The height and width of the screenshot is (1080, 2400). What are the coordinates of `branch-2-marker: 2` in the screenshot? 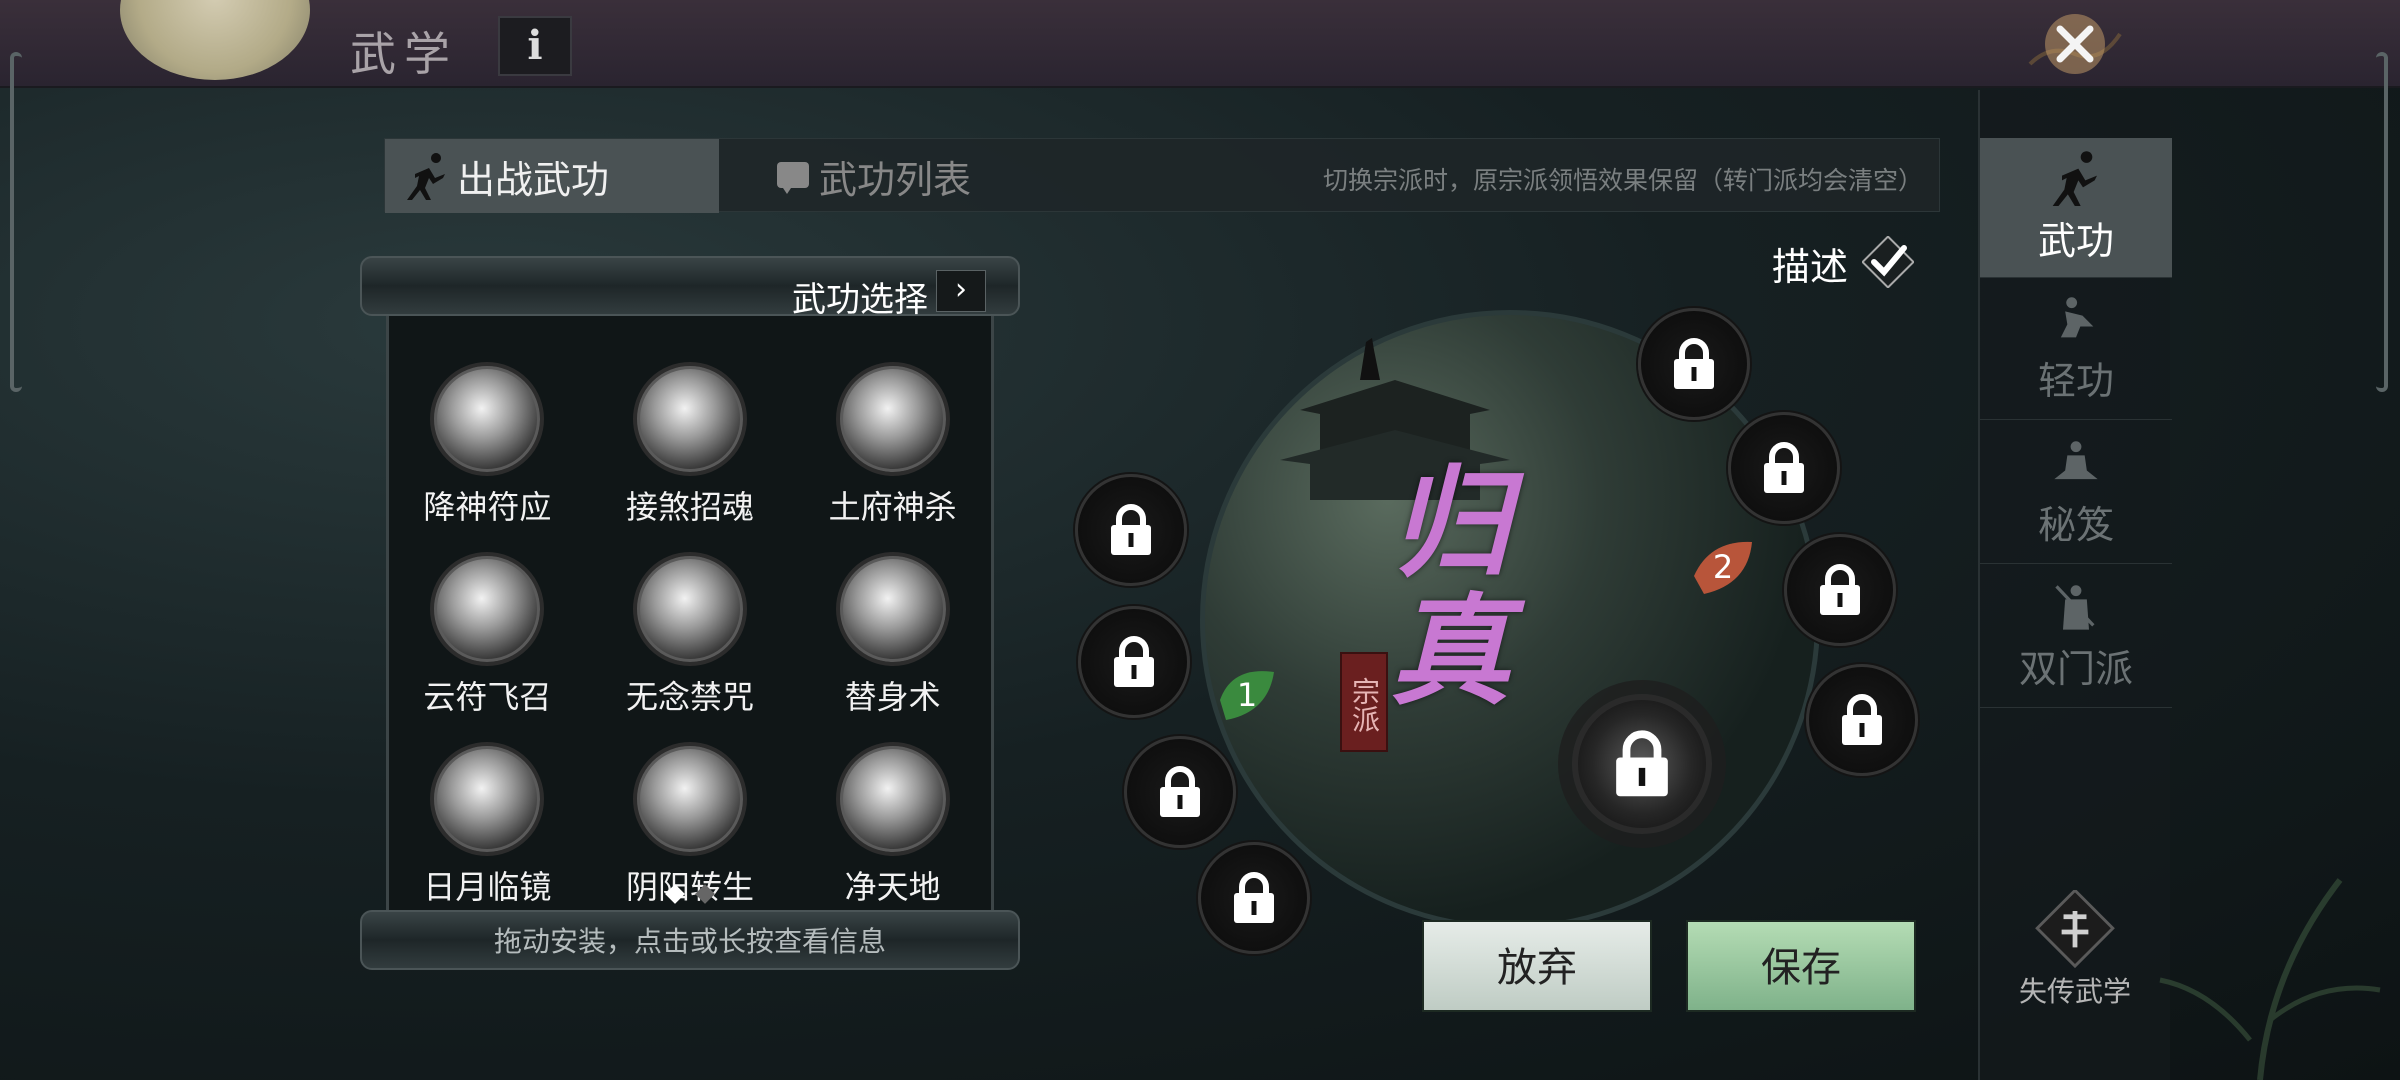 It's located at (1723, 567).